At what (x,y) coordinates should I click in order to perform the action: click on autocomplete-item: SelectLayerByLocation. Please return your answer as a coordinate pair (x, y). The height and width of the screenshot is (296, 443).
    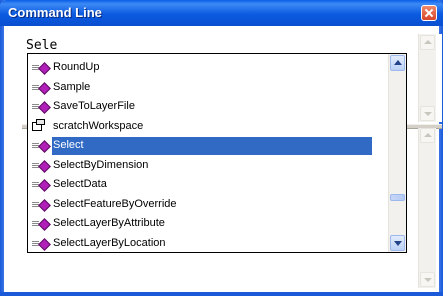
    Looking at the image, I should click on (208, 244).